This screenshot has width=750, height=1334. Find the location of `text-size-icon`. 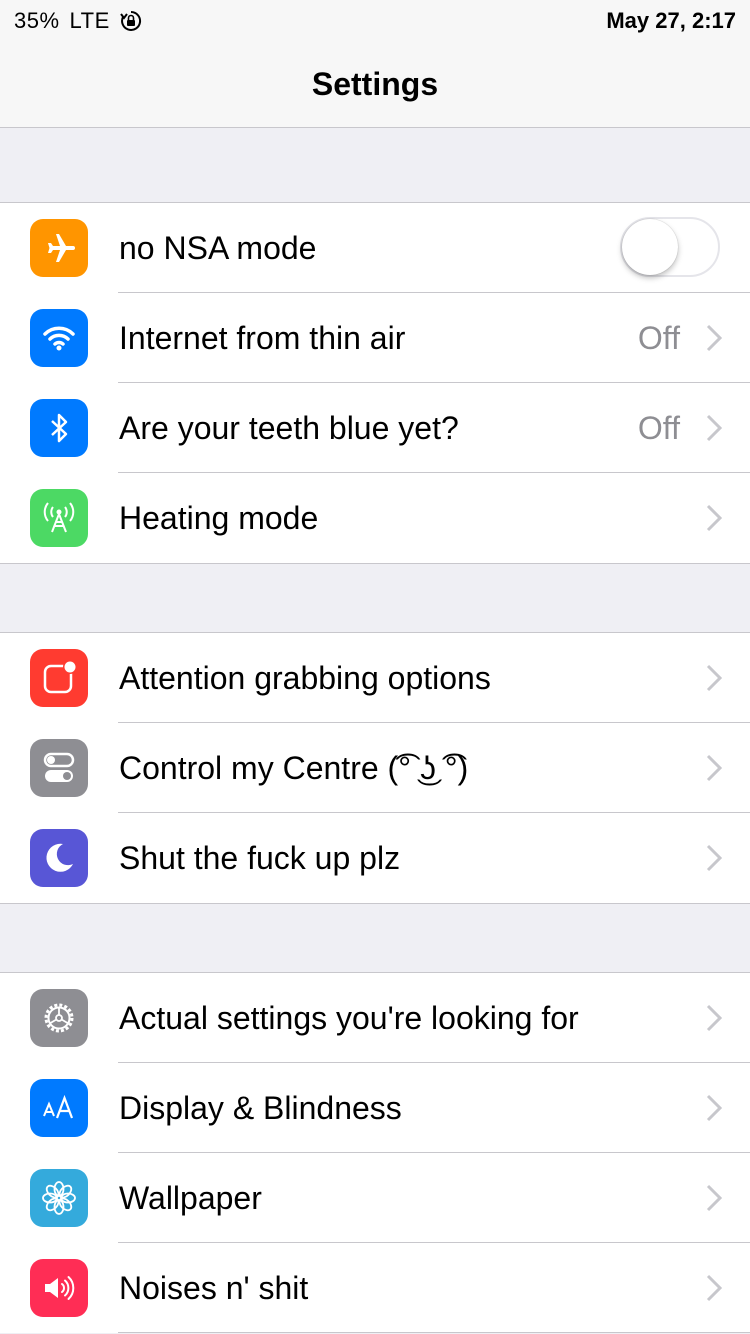

text-size-icon is located at coordinates (59, 1108).